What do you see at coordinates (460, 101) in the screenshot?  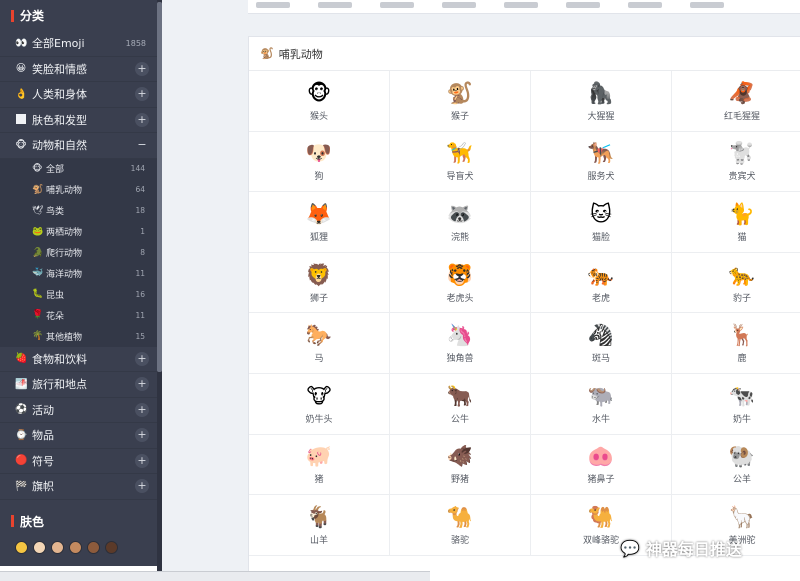 I see `emoji-cell: 🐒 猴子` at bounding box center [460, 101].